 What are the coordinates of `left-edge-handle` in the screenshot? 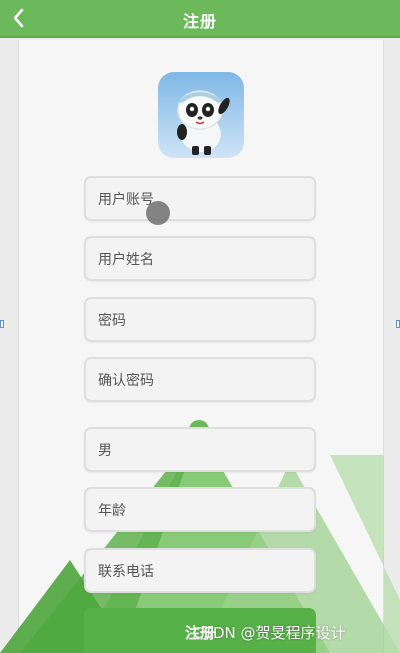 It's located at (2, 324).